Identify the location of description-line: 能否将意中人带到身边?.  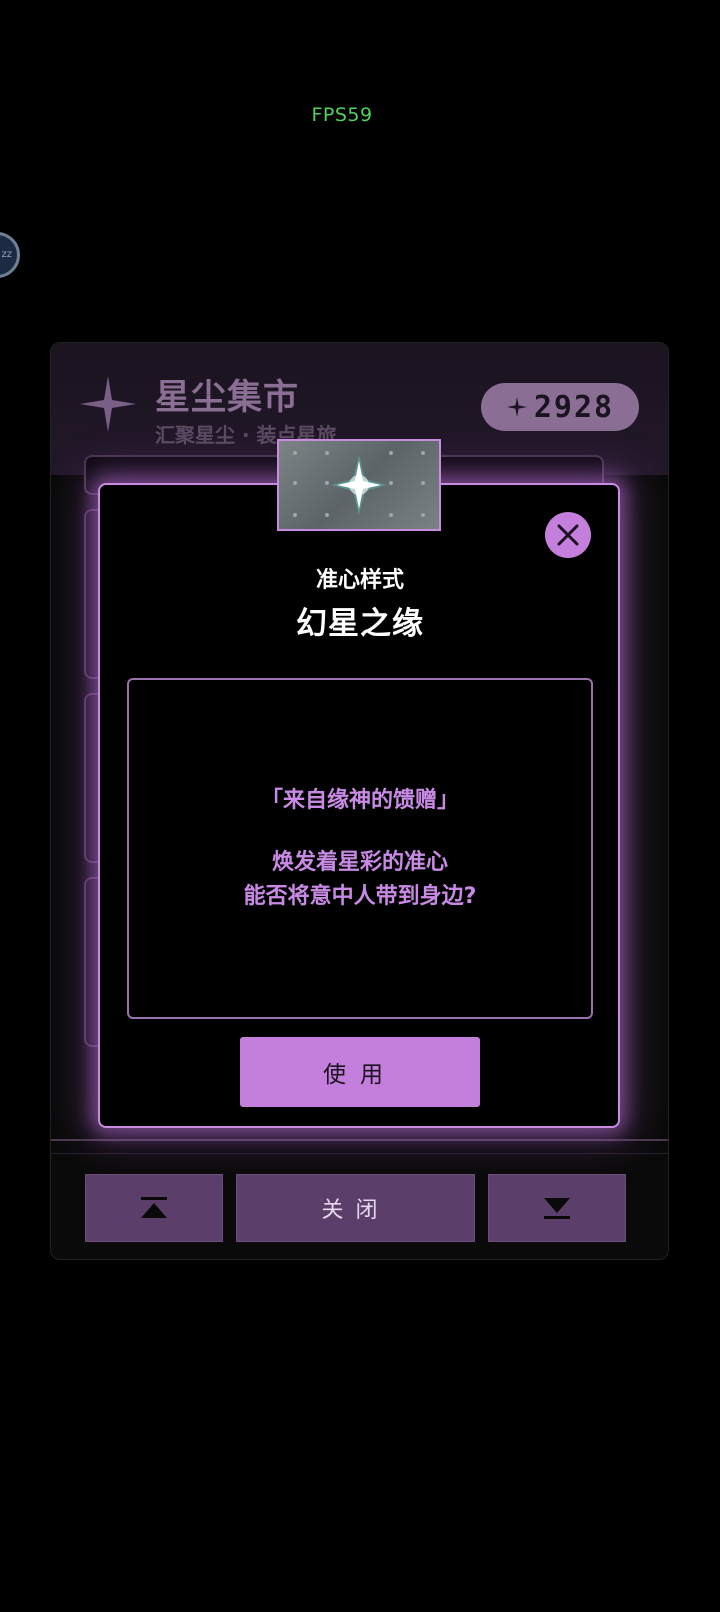
(360, 896).